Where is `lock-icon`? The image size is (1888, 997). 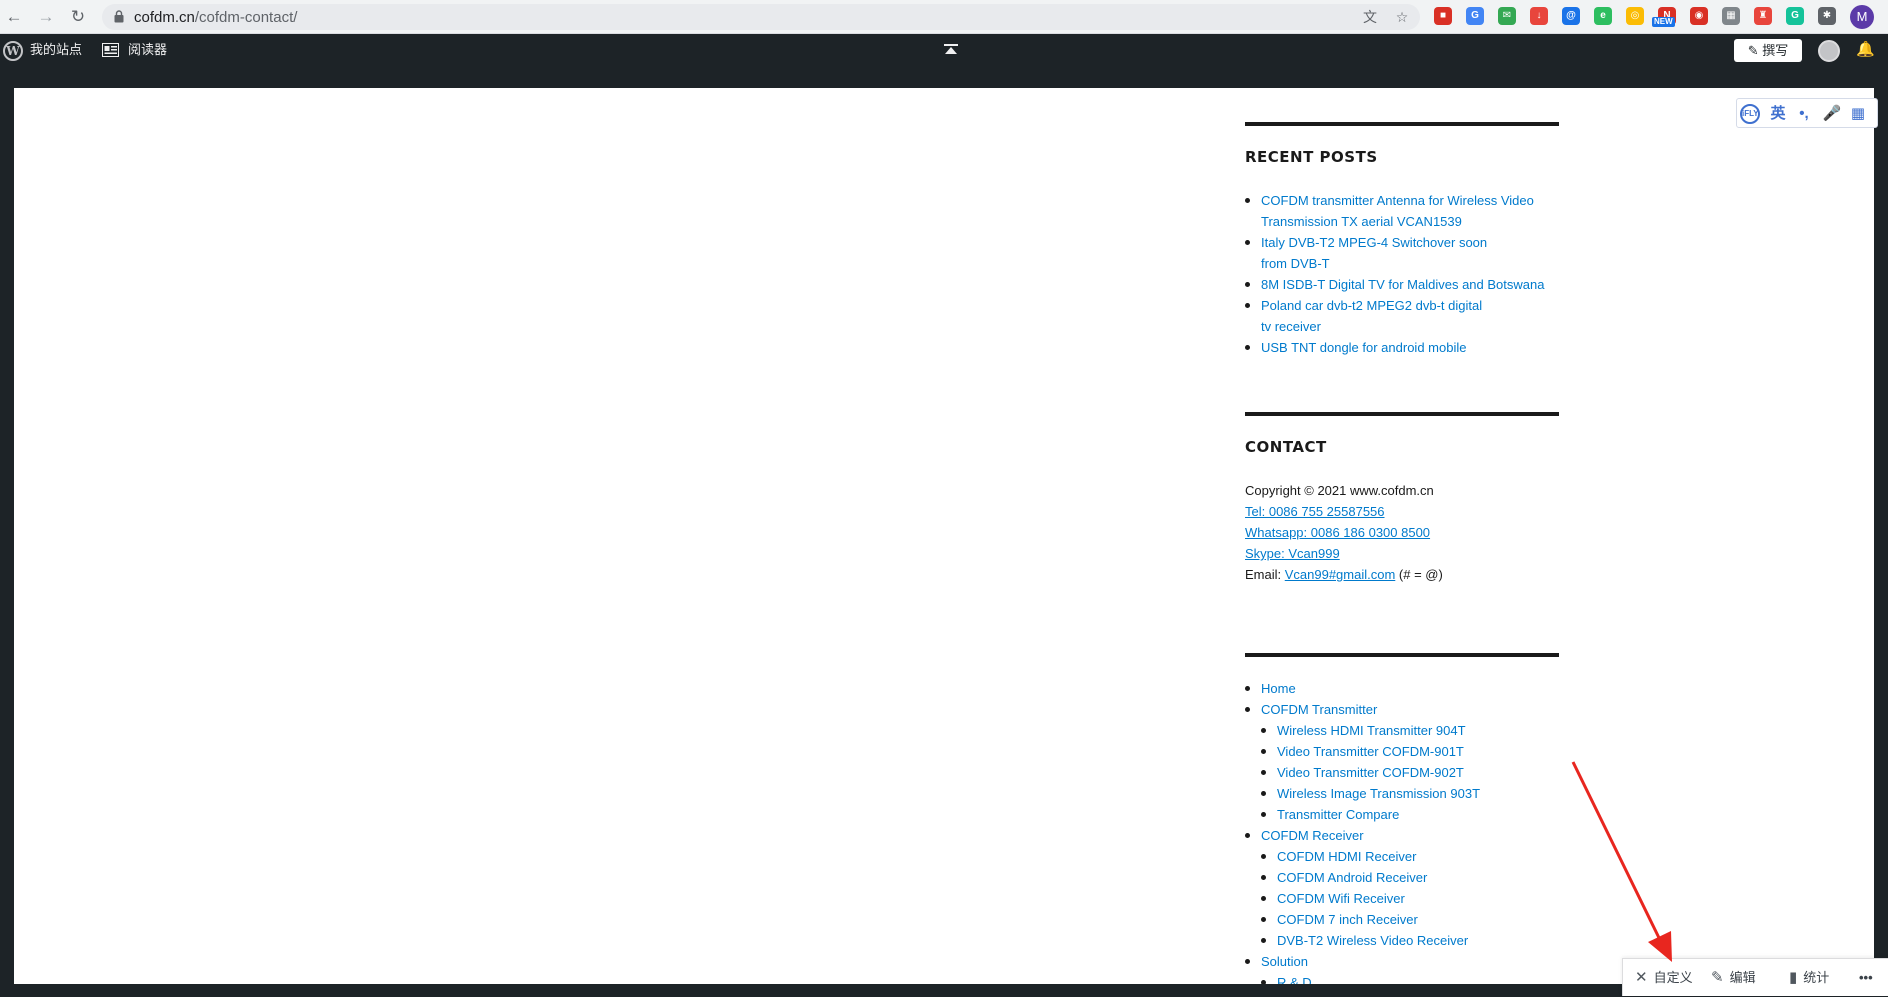 lock-icon is located at coordinates (119, 16).